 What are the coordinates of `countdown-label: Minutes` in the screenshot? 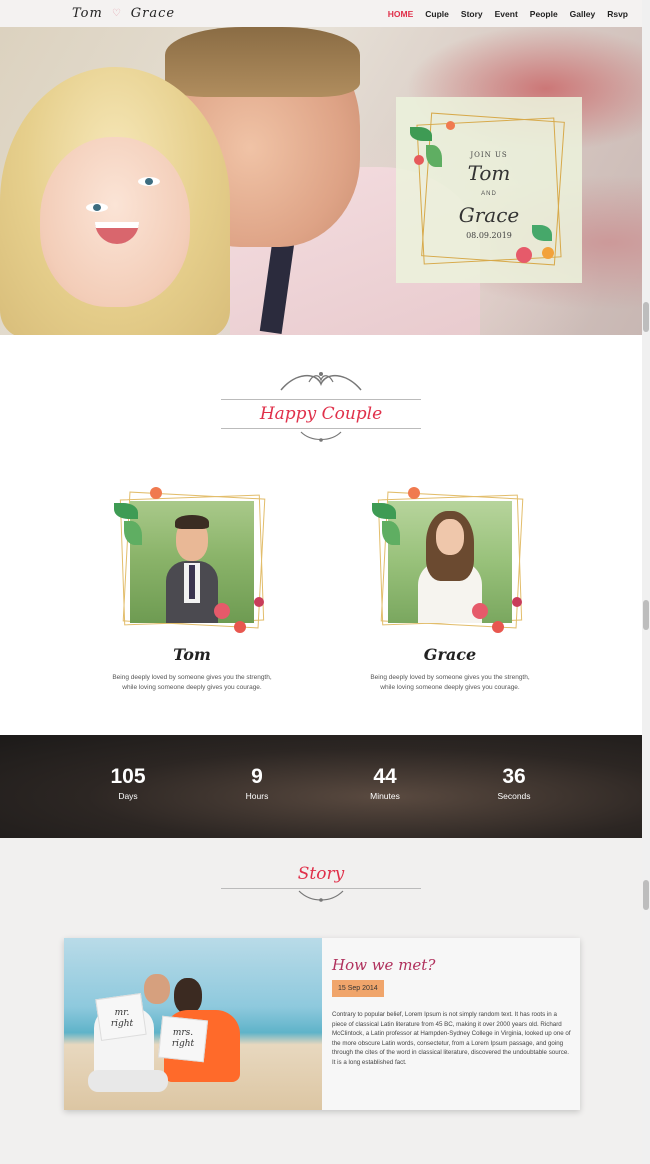 It's located at (385, 796).